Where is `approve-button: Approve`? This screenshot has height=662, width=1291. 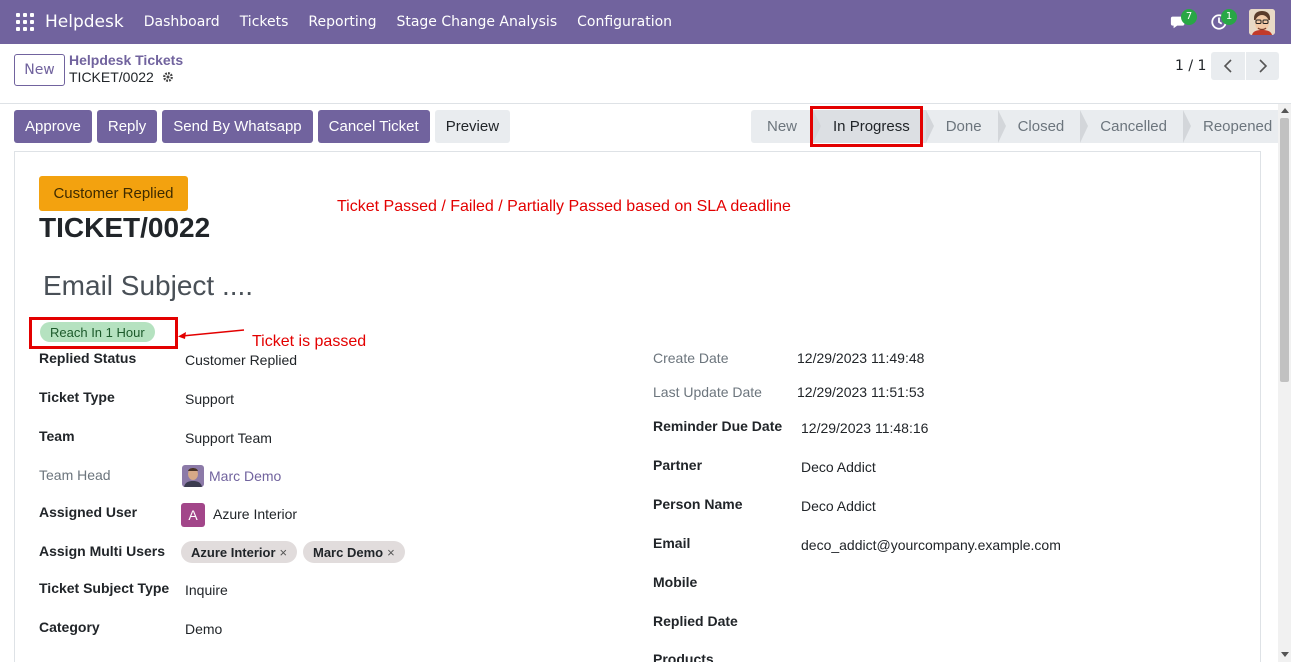 approve-button: Approve is located at coordinates (53, 126).